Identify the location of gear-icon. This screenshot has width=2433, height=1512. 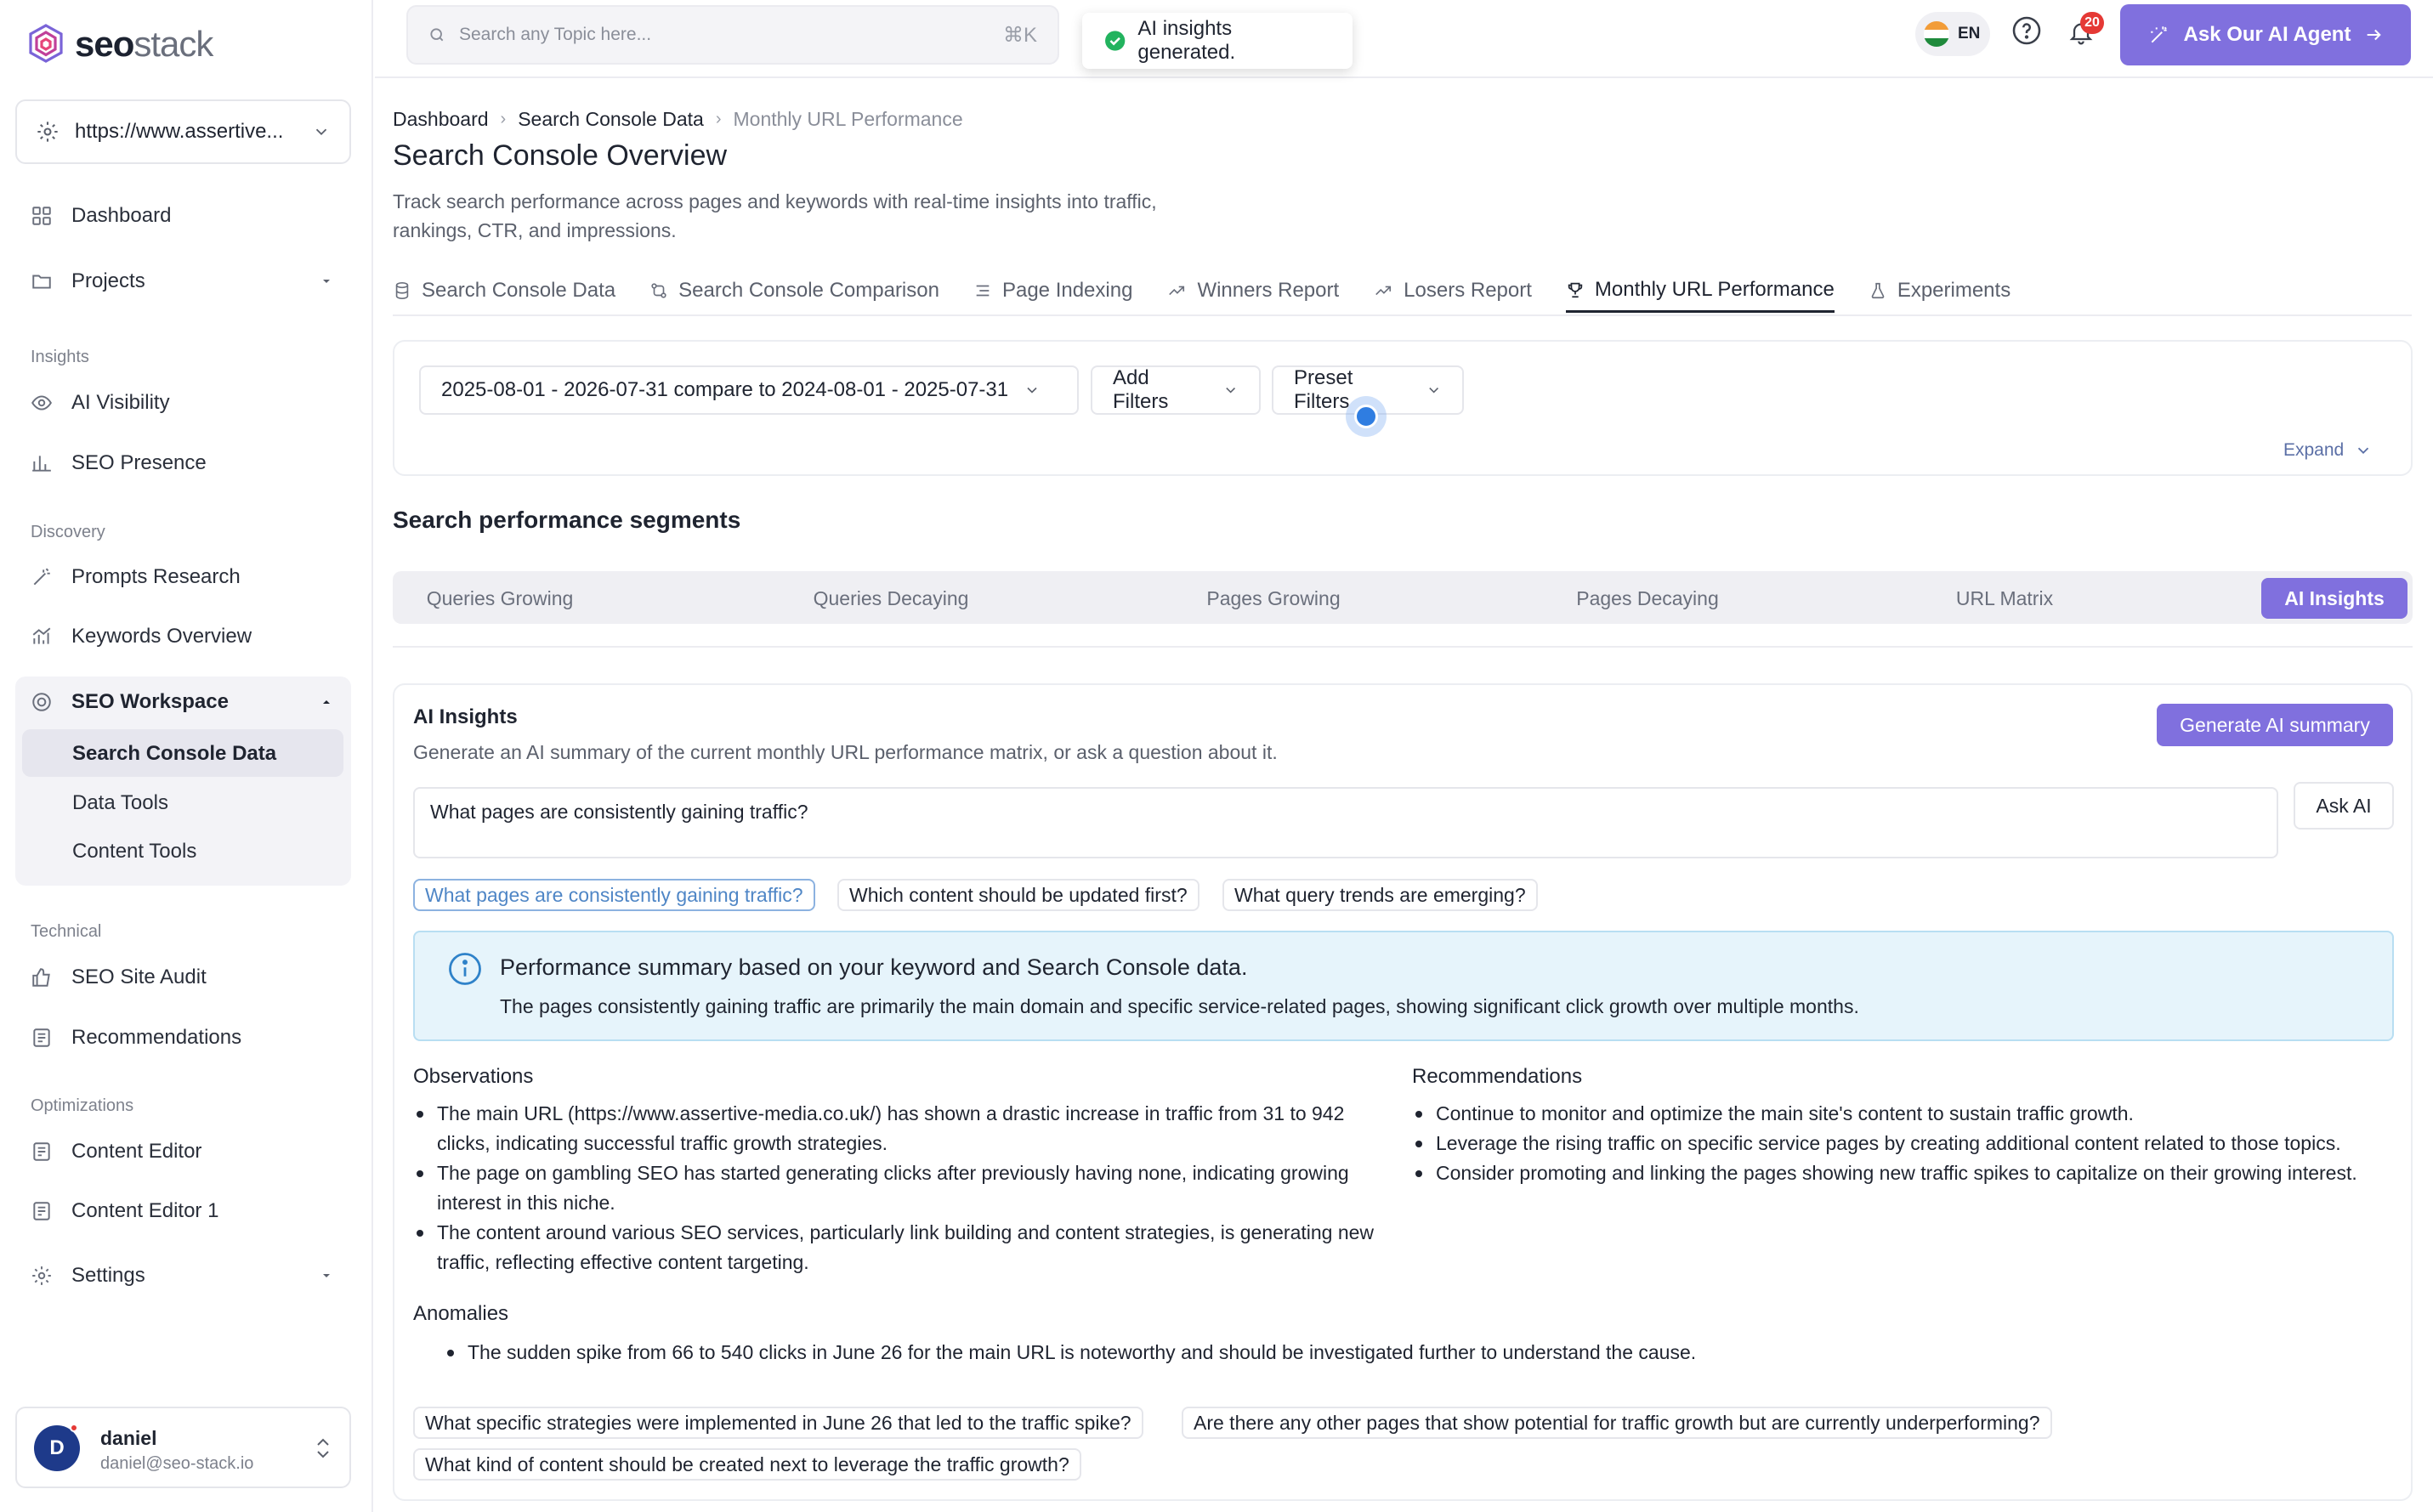
(47, 132).